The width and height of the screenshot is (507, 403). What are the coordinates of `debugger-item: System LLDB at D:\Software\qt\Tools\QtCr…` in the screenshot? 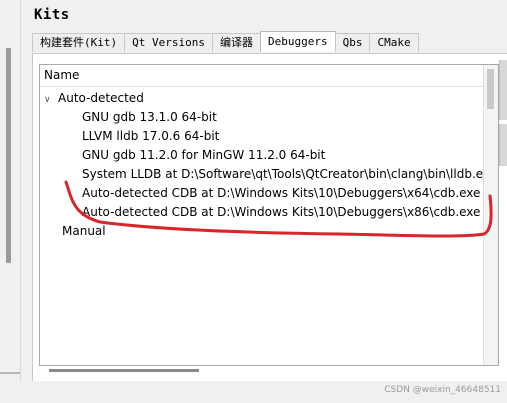 It's located at (289, 174).